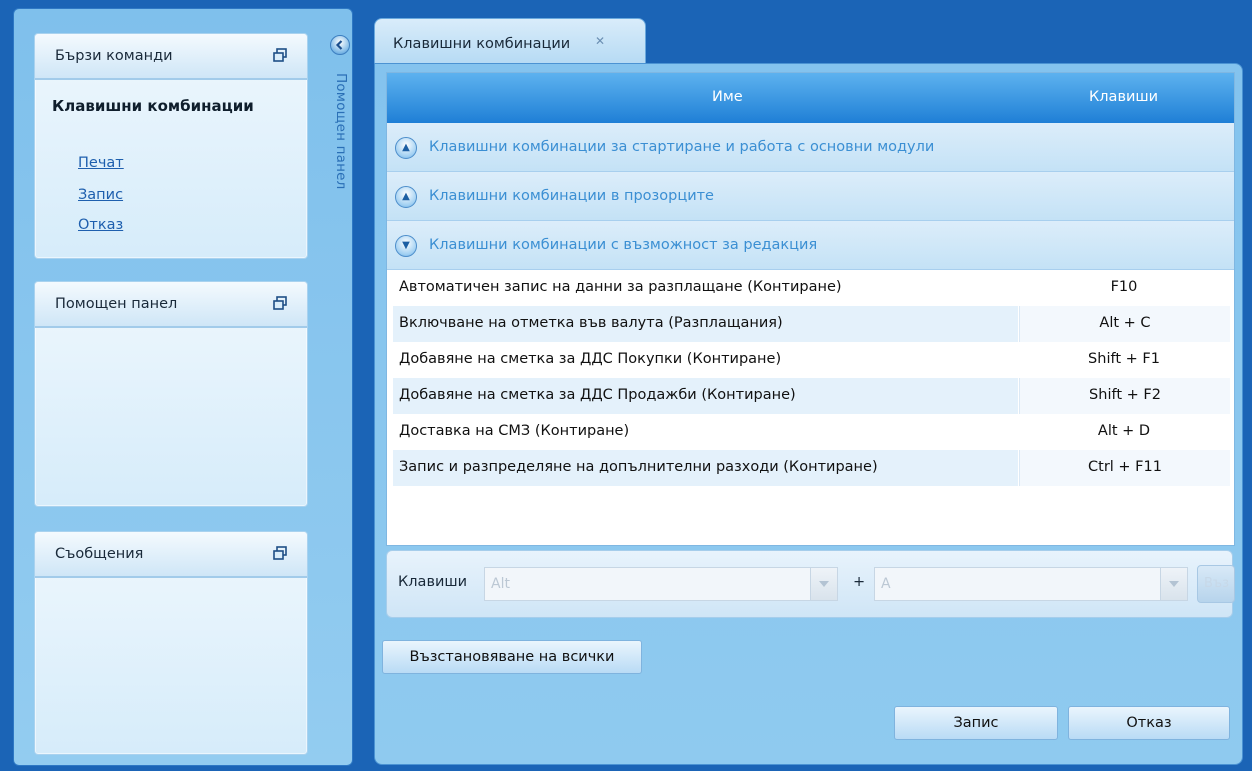 The width and height of the screenshot is (1252, 771). I want to click on help-panel-vertical-label: Помощен панел, so click(341, 131).